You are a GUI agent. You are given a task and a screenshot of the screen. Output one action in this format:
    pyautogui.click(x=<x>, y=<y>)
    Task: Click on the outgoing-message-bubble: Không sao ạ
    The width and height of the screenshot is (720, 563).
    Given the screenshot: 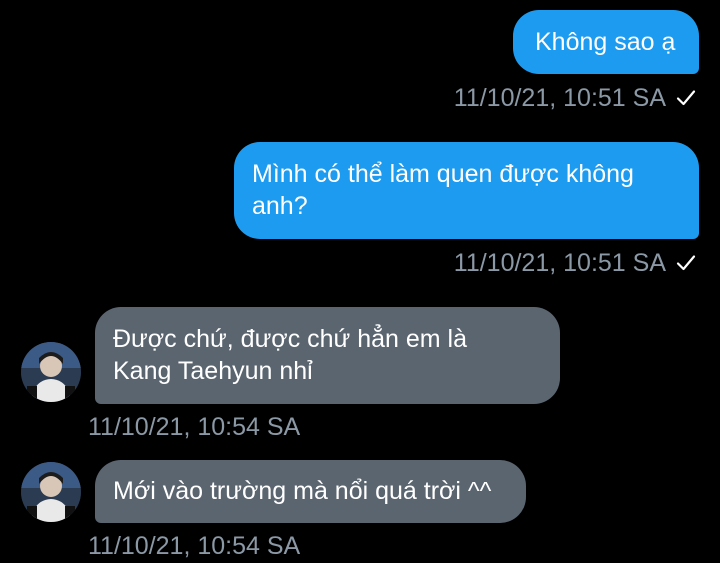 What is the action you would take?
    pyautogui.click(x=606, y=42)
    